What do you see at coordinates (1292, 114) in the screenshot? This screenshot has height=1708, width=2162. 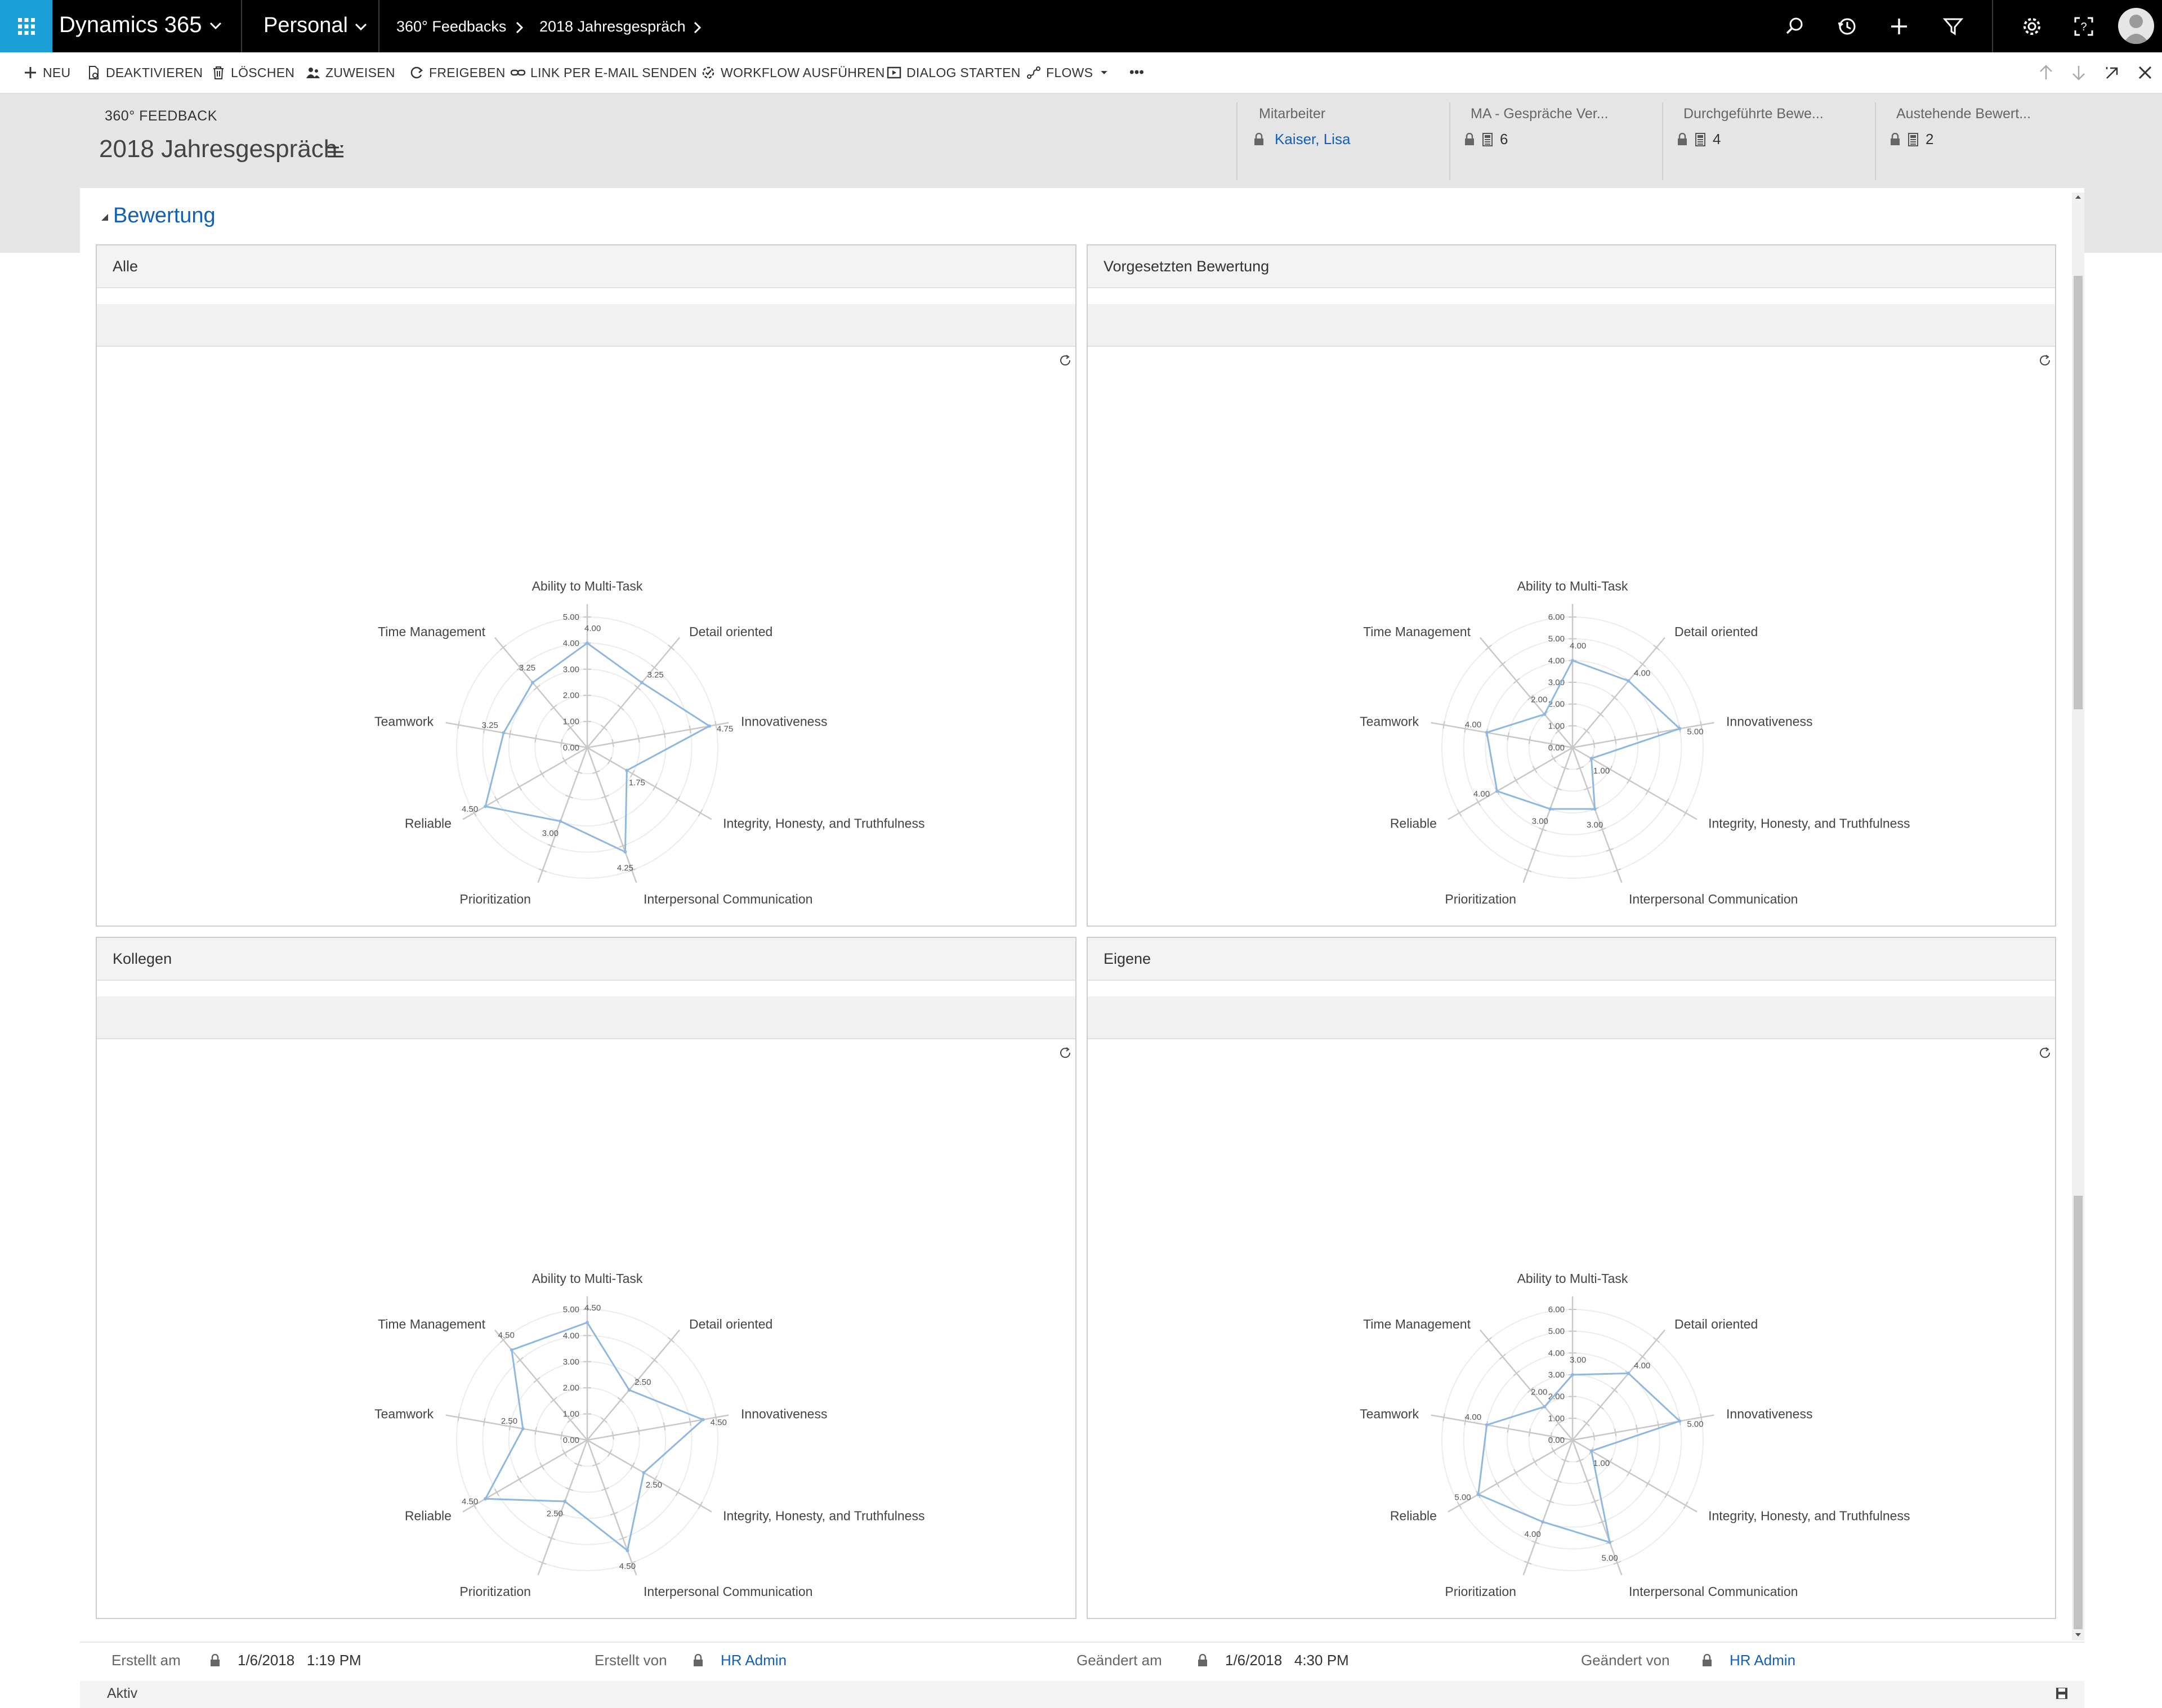 I see `header-field-label: Mitarbeiter` at bounding box center [1292, 114].